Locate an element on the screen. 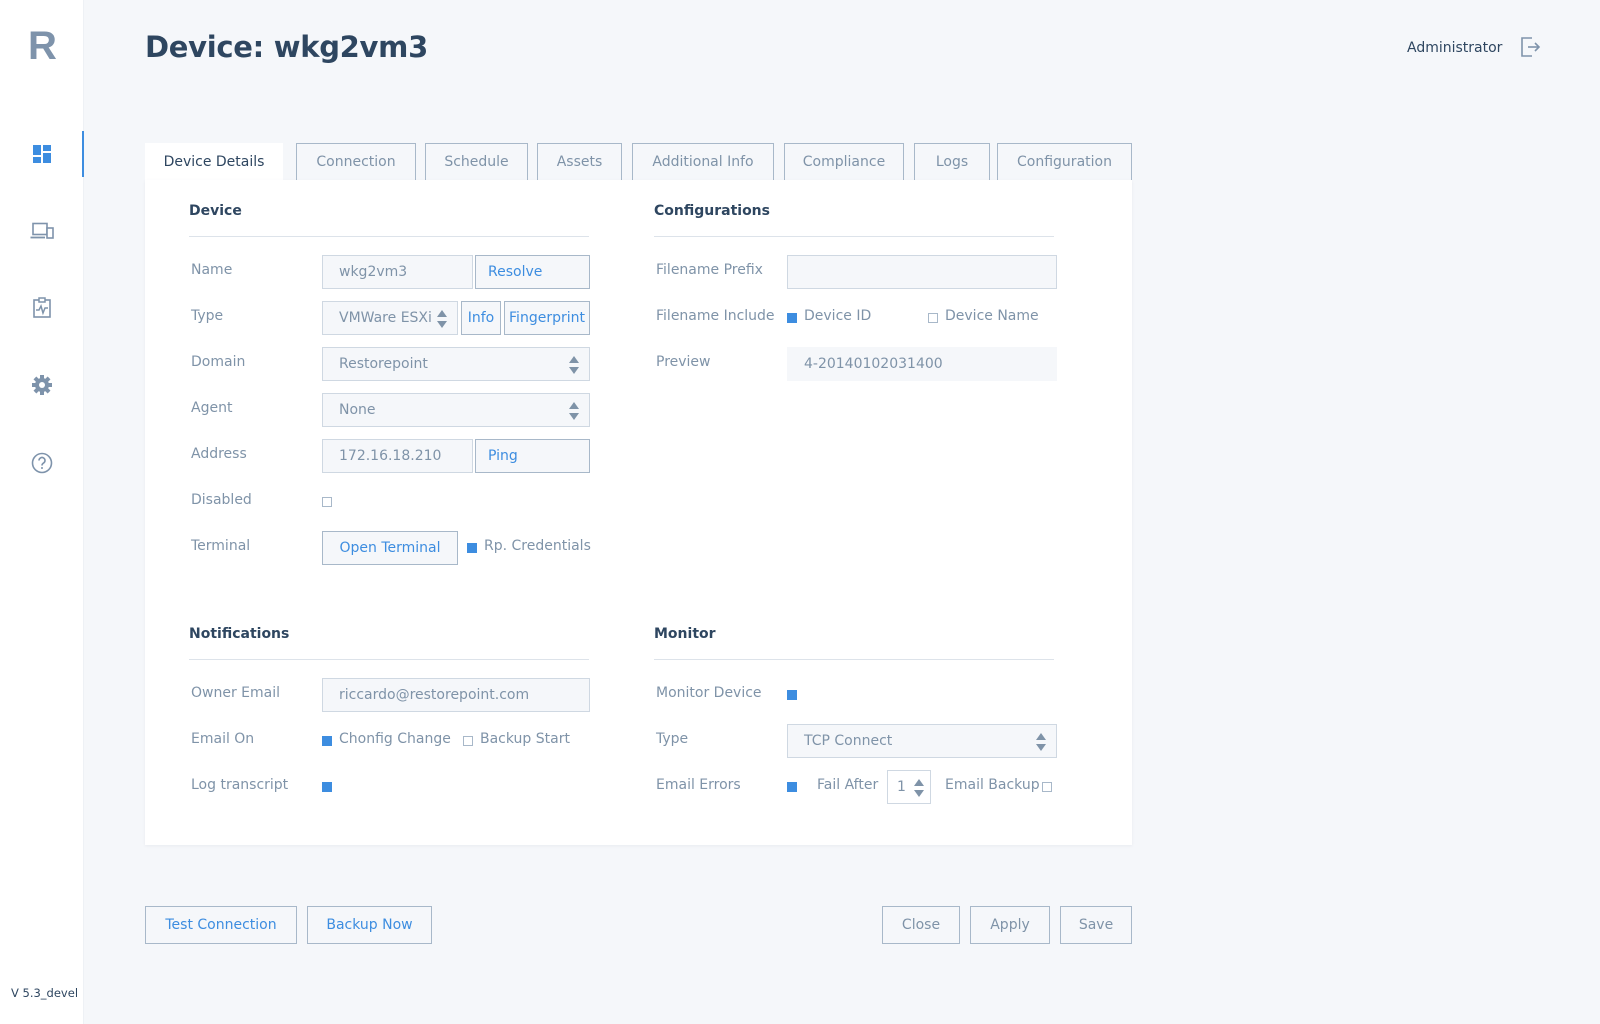 The width and height of the screenshot is (1600, 1024). open-terminal-button: Open Terminal is located at coordinates (390, 548).